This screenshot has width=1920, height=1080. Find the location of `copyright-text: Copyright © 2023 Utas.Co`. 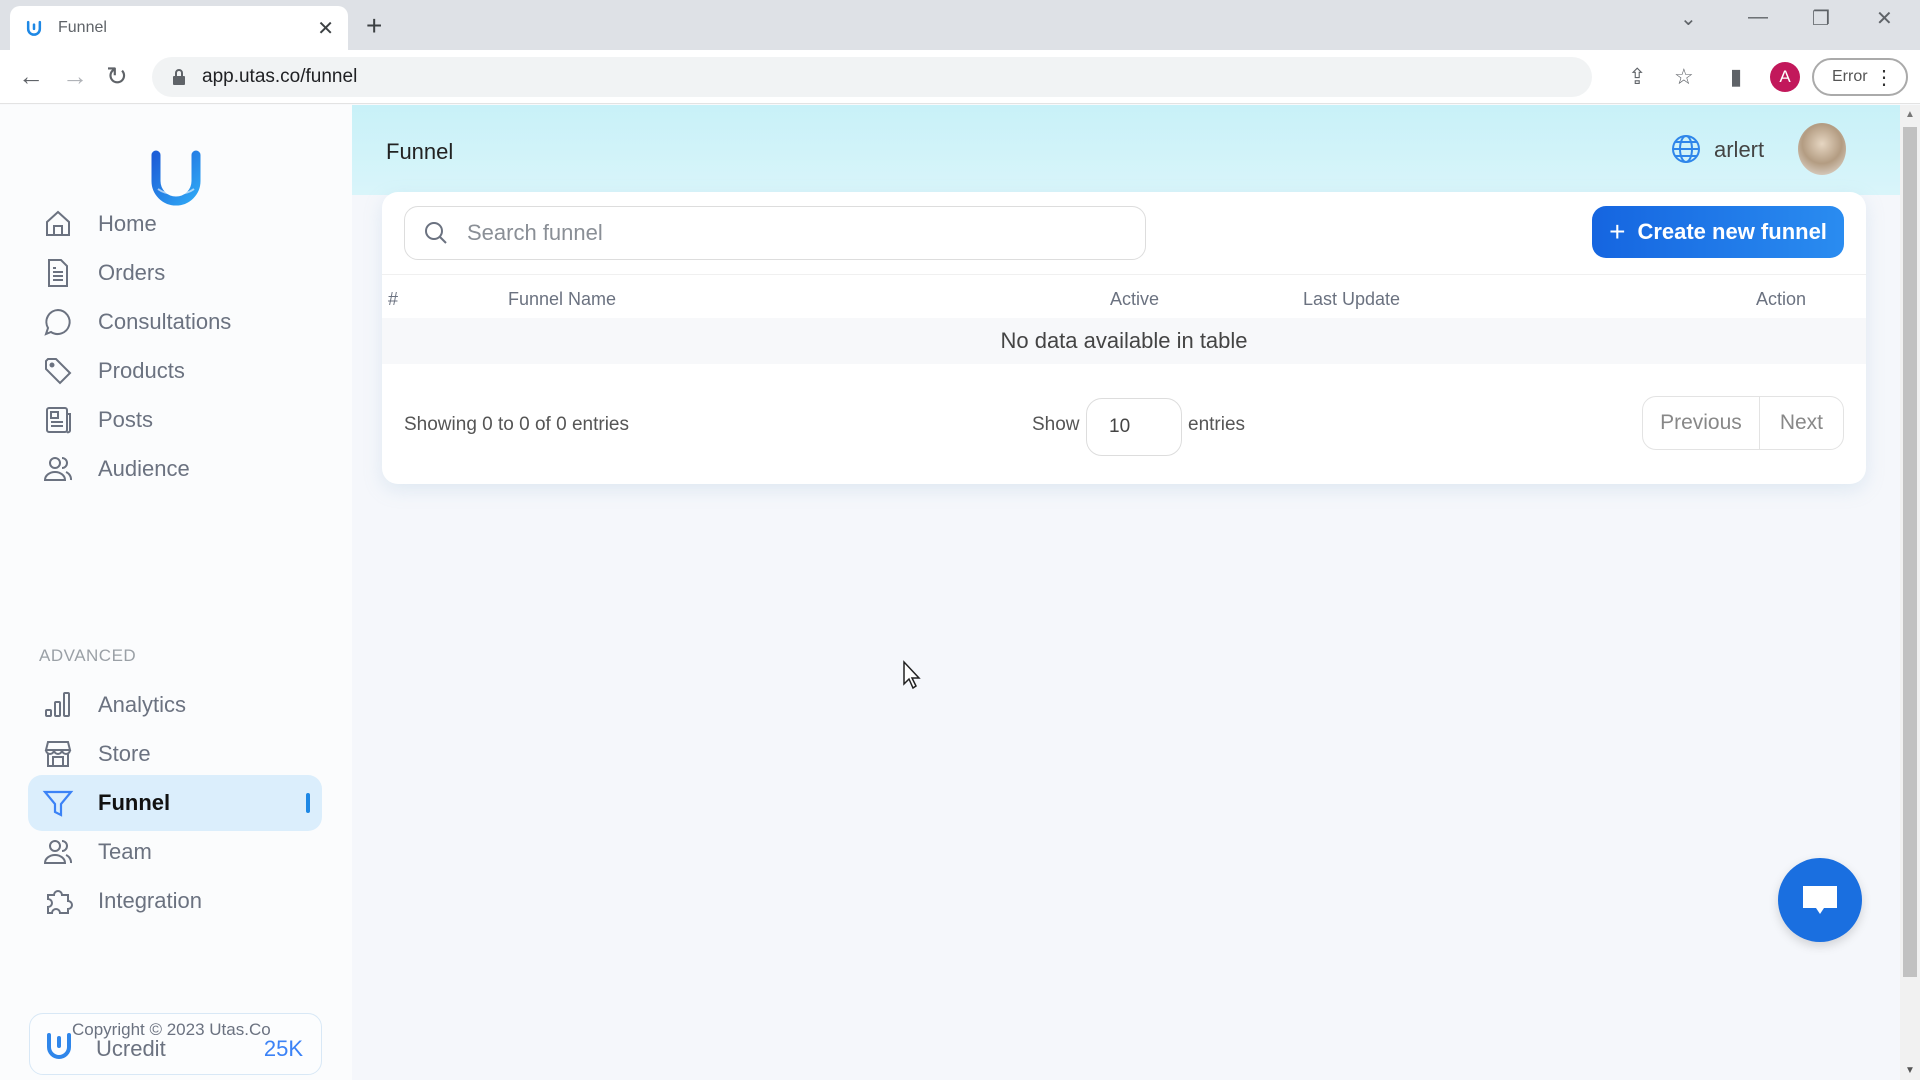

copyright-text: Copyright © 2023 Utas.Co is located at coordinates (171, 1029).